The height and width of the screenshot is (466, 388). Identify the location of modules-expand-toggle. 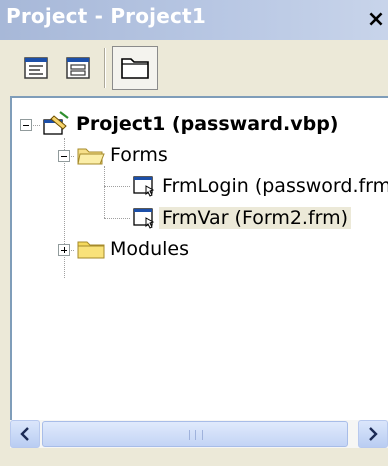
(64, 250).